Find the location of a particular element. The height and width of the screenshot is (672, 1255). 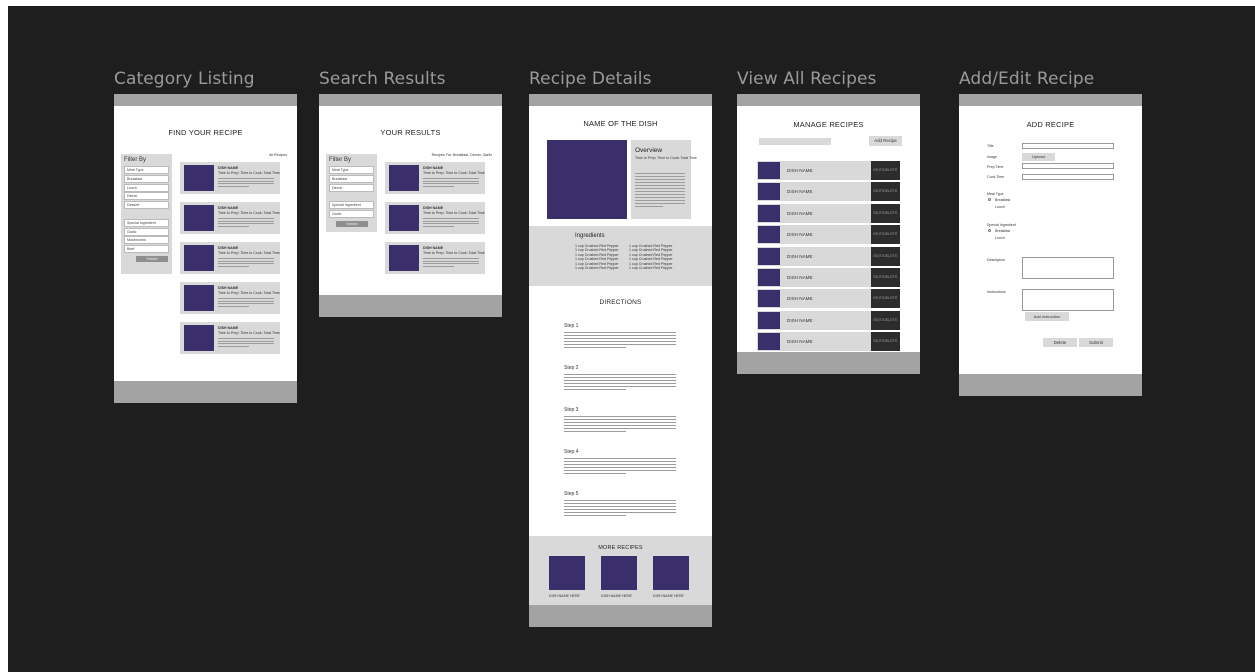

title-input is located at coordinates (1068, 146).